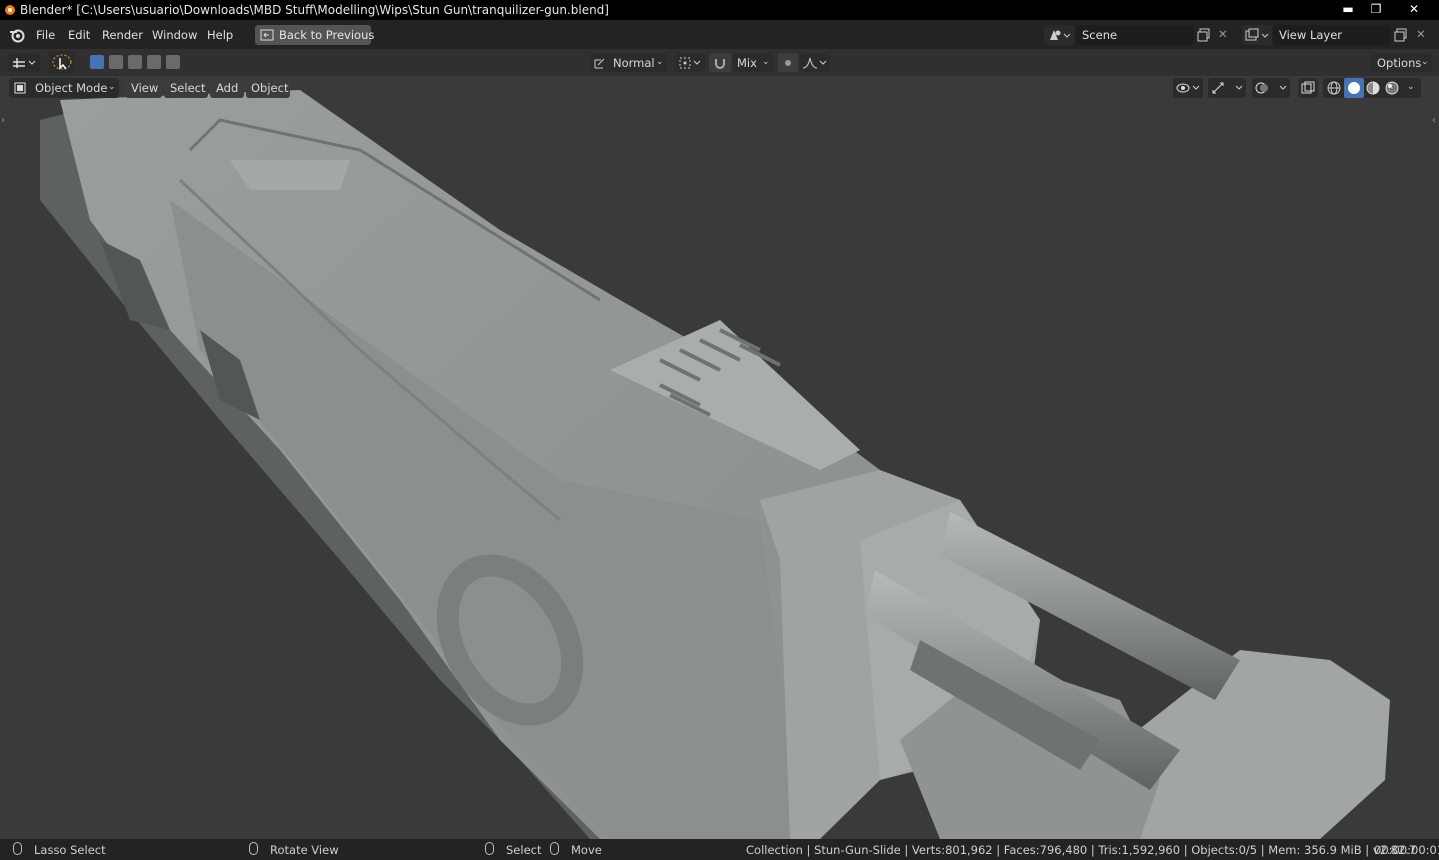  I want to click on viewport-header: Object Mode ⌄ View Select Add Object ⌄, so click(719, 88).